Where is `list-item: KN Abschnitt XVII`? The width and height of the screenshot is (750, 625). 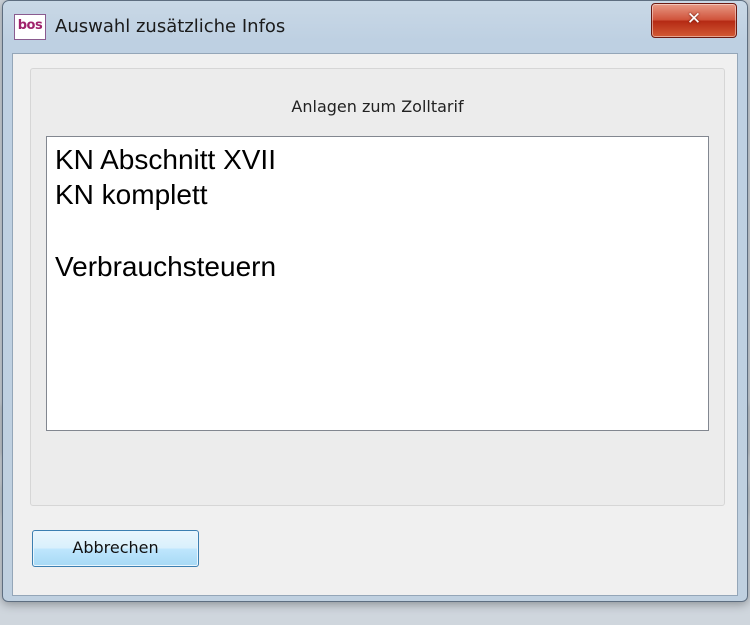 list-item: KN Abschnitt XVII is located at coordinates (165, 160).